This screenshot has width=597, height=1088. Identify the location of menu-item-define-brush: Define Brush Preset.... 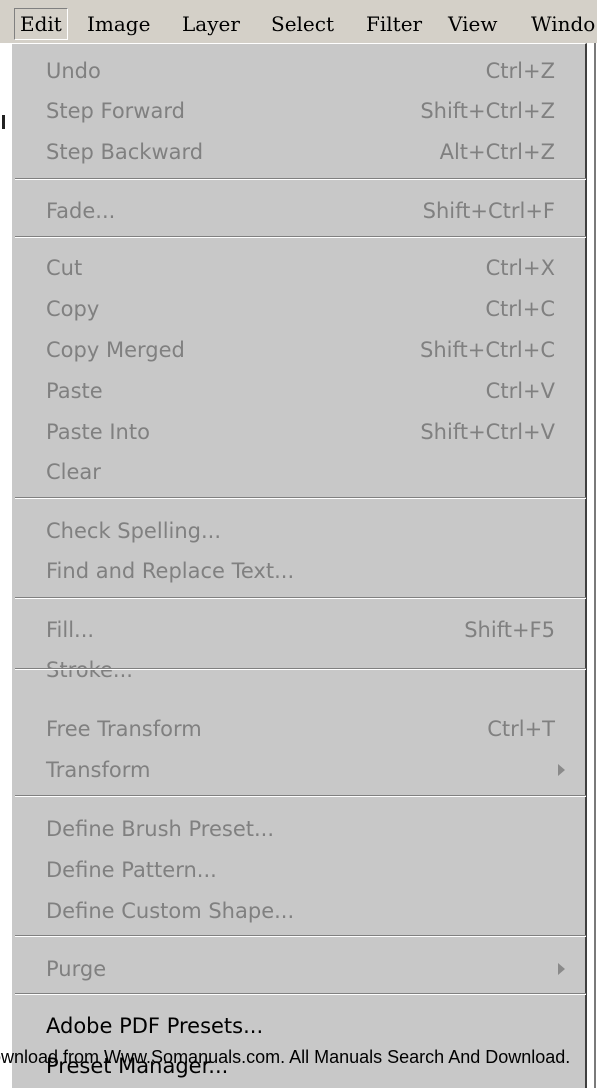
(298, 829).